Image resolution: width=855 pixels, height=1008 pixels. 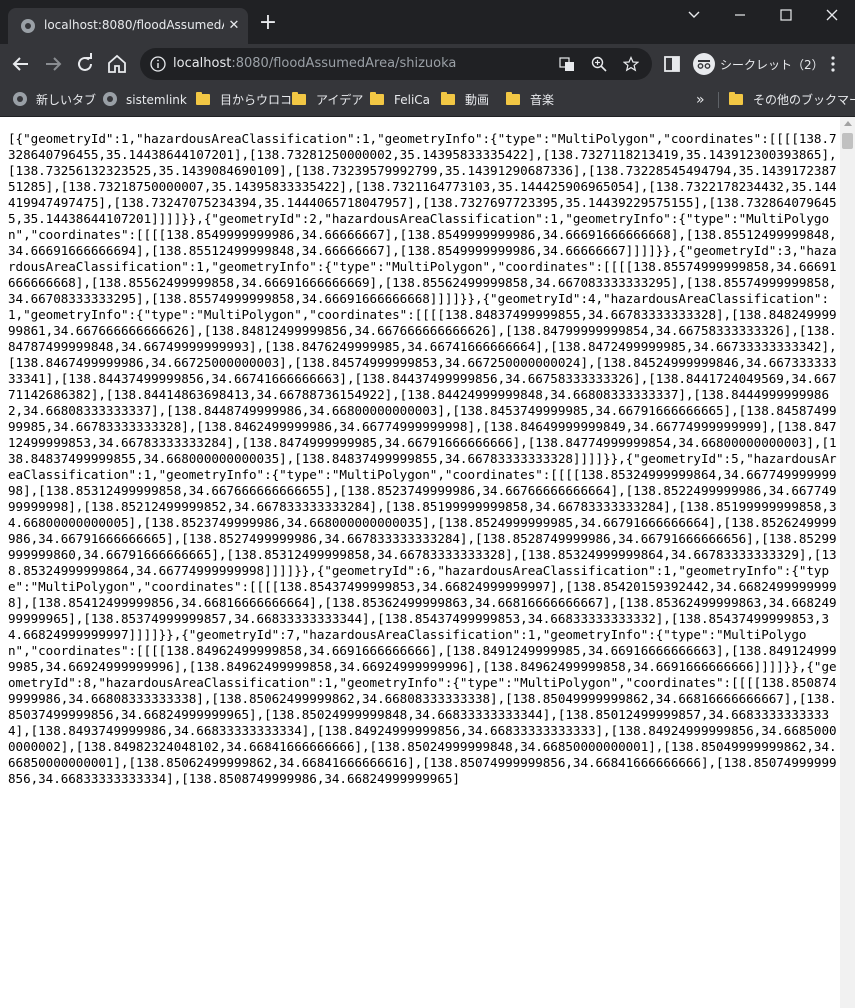 I want to click on bookmarks-overflow-button: », so click(x=700, y=100).